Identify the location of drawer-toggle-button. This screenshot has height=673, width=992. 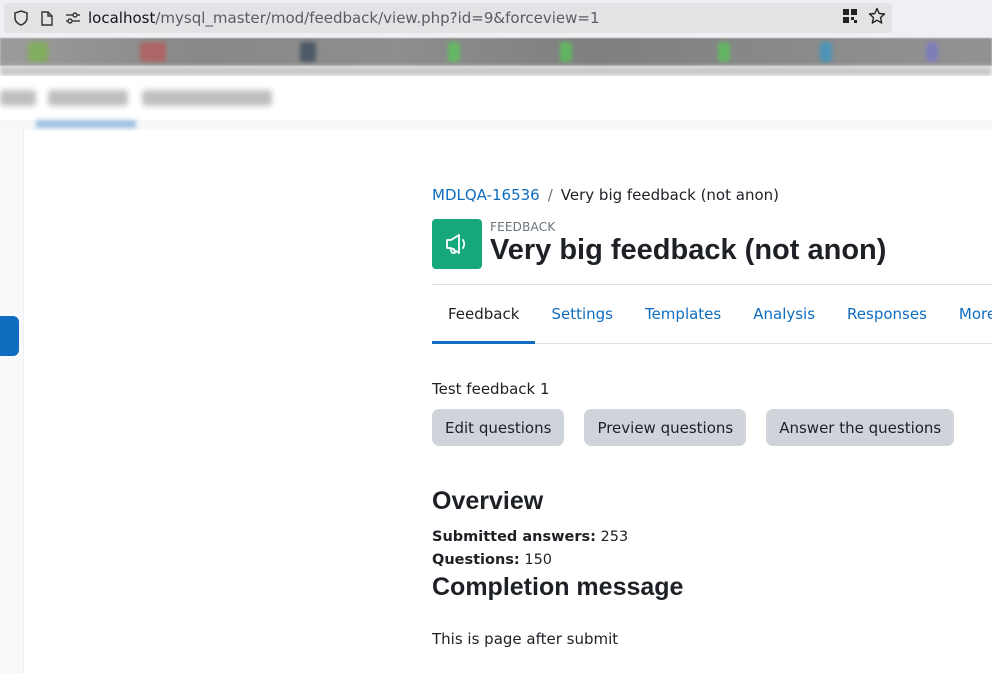
(9, 336).